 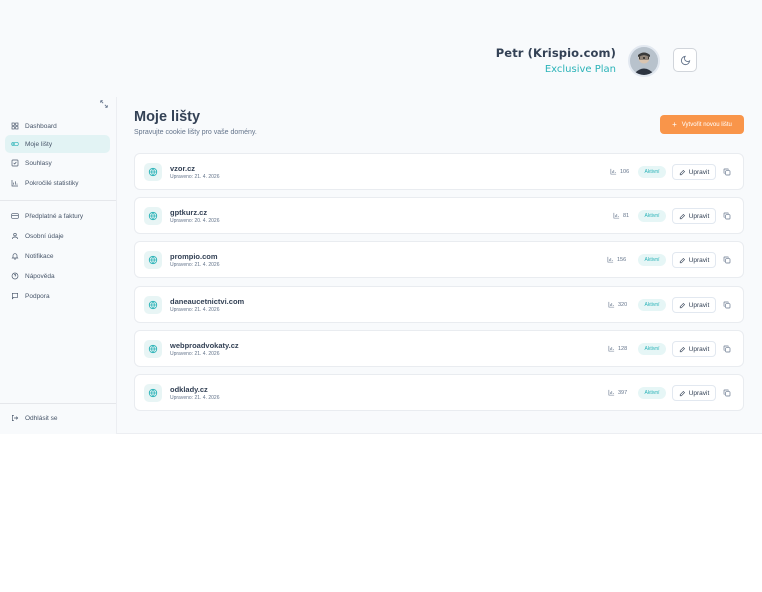 I want to click on sidebar-item-label: Moje lišty, so click(x=39, y=144).